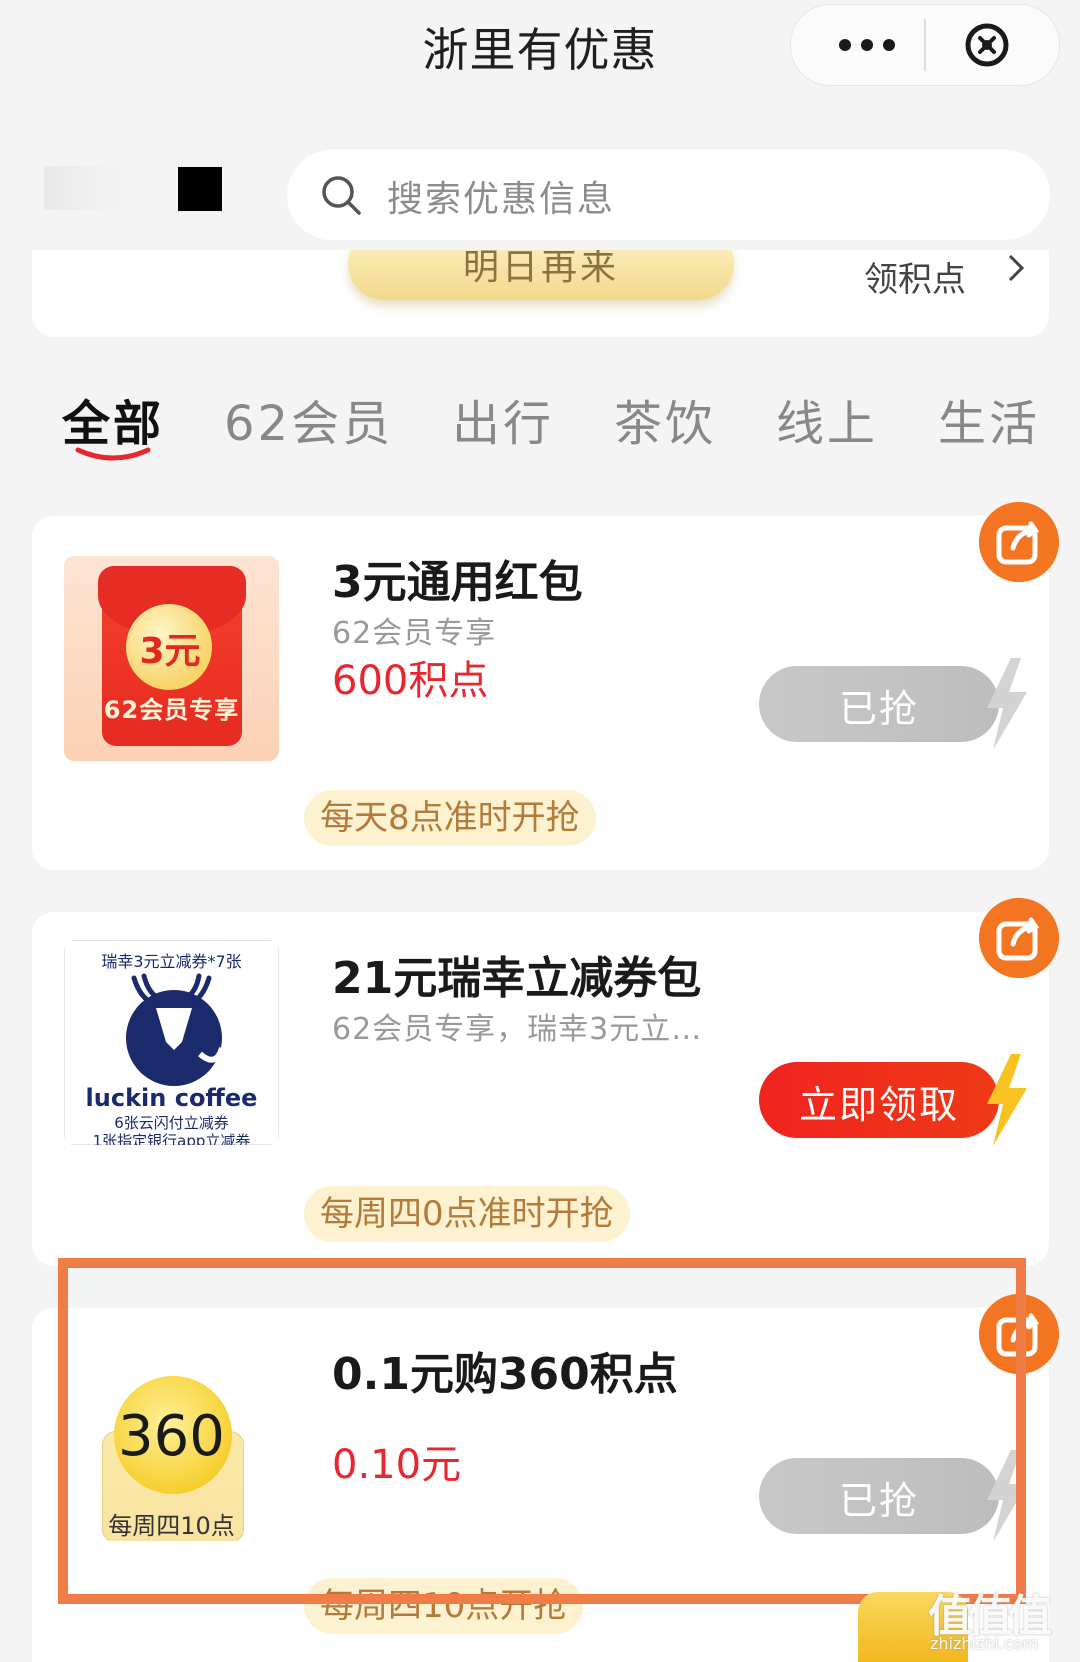  I want to click on thumb-caption: 62会员专享, so click(171, 710).